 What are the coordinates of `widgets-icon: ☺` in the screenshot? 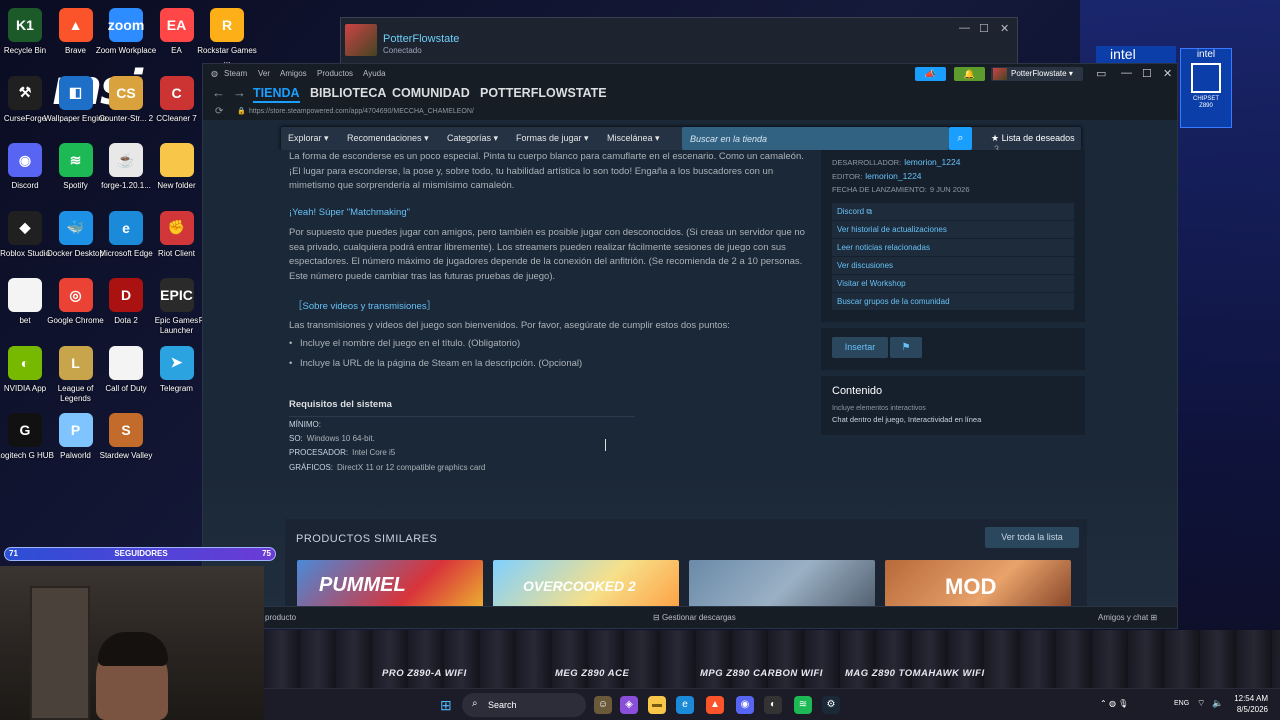 It's located at (603, 705).